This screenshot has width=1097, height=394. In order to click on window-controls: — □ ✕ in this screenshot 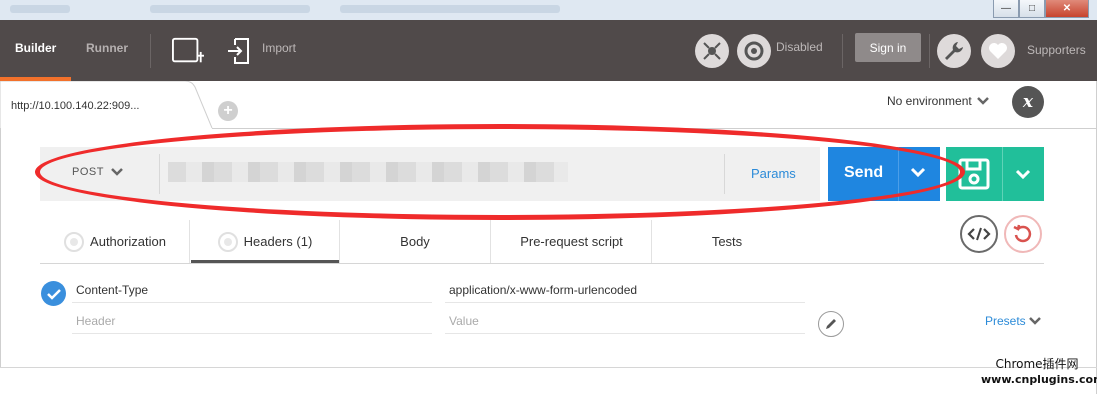, I will do `click(1041, 9)`.